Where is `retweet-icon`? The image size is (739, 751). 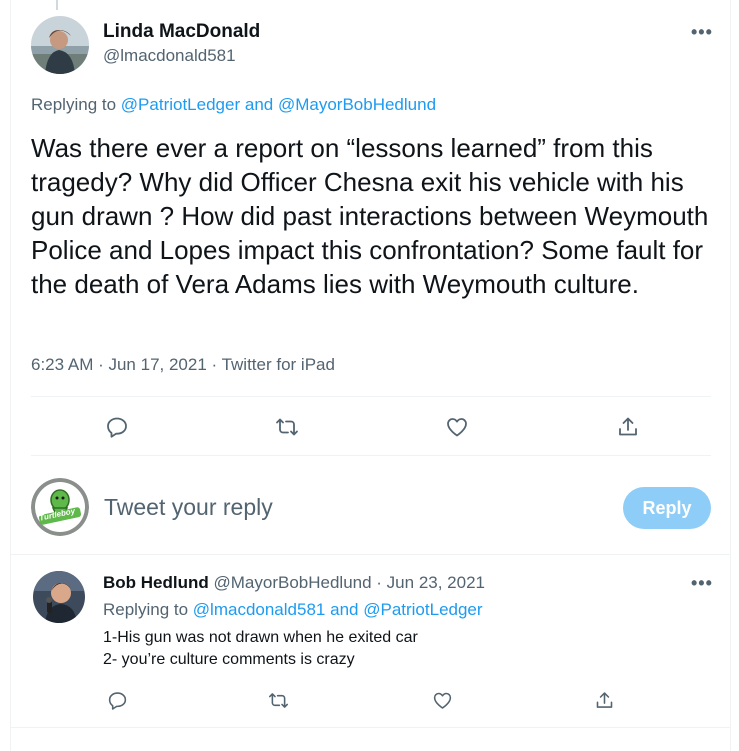 retweet-icon is located at coordinates (287, 427).